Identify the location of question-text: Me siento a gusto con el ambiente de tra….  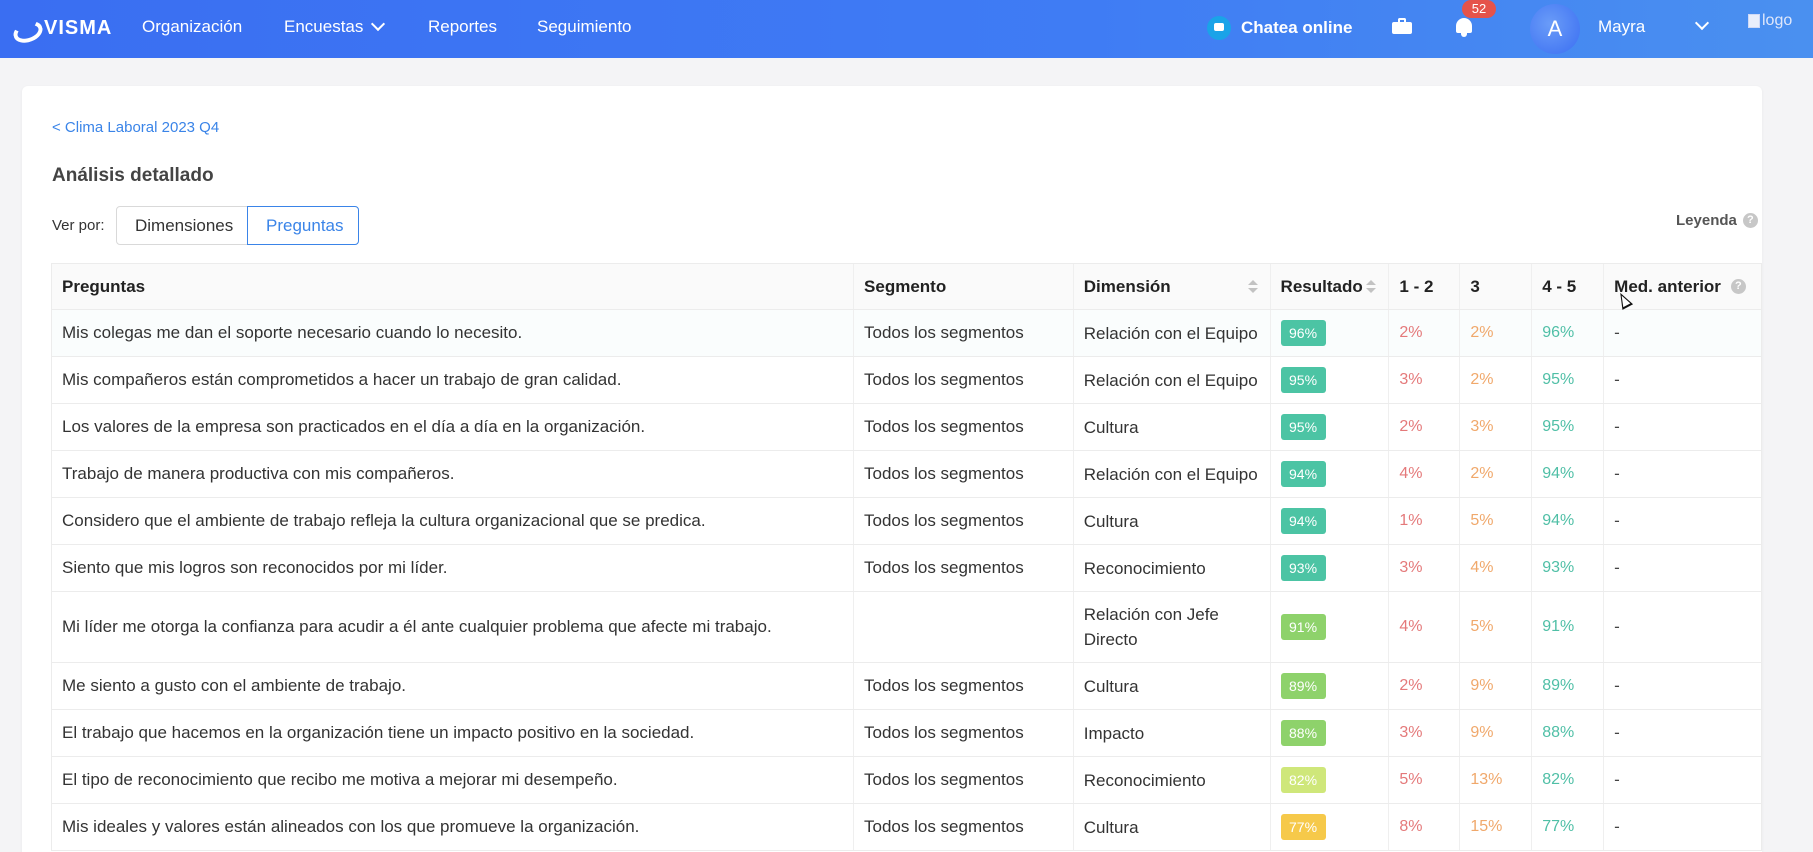
(453, 686).